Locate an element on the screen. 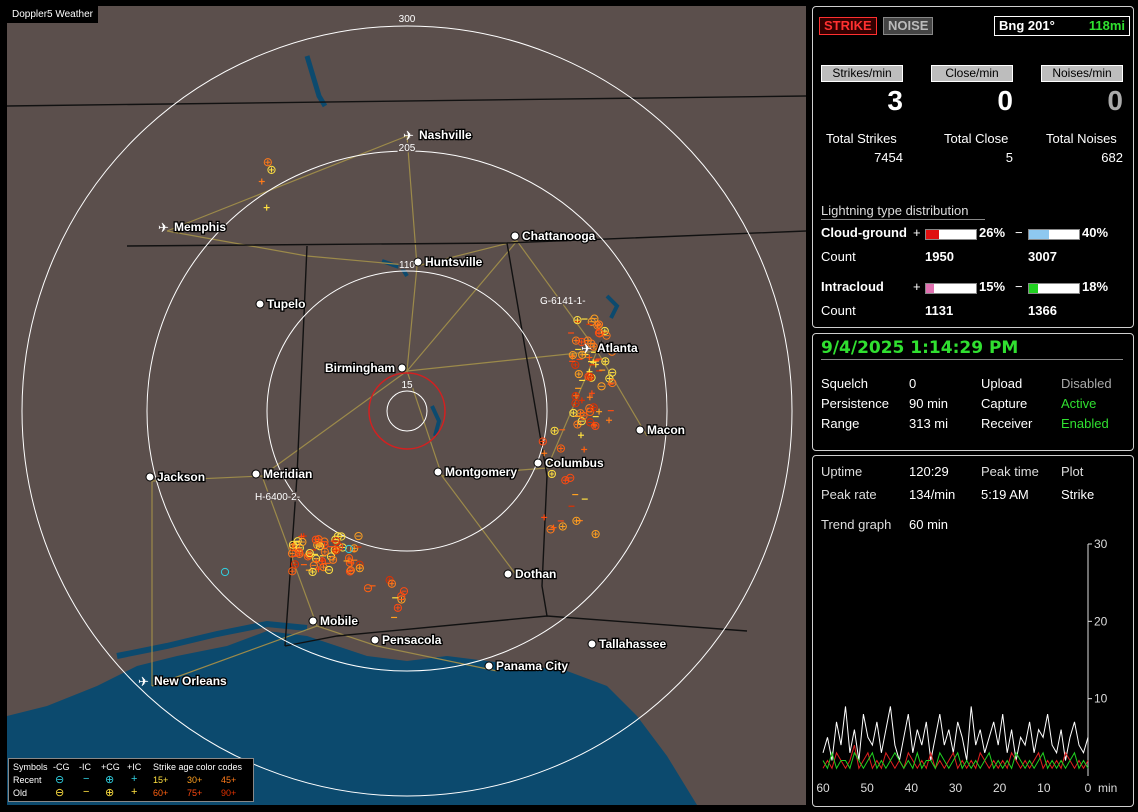  close-per-min-header: Close/min is located at coordinates (972, 73).